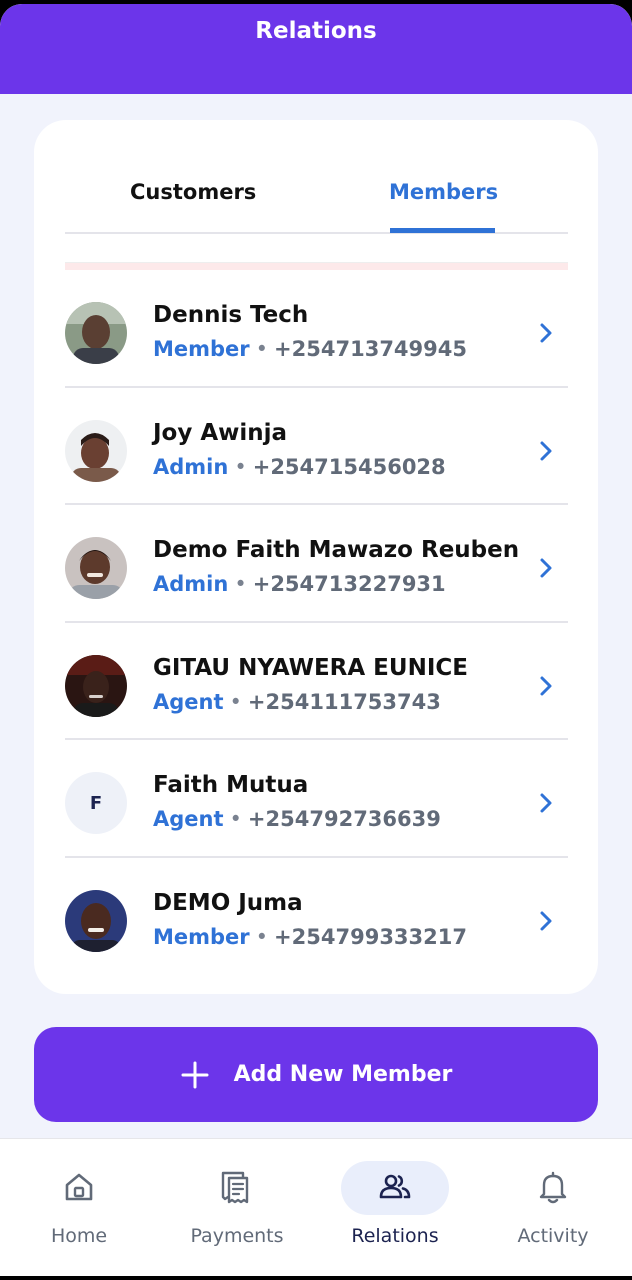 This screenshot has height=1280, width=632. What do you see at coordinates (370, 936) in the screenshot?
I see `member-phone: +254799333217` at bounding box center [370, 936].